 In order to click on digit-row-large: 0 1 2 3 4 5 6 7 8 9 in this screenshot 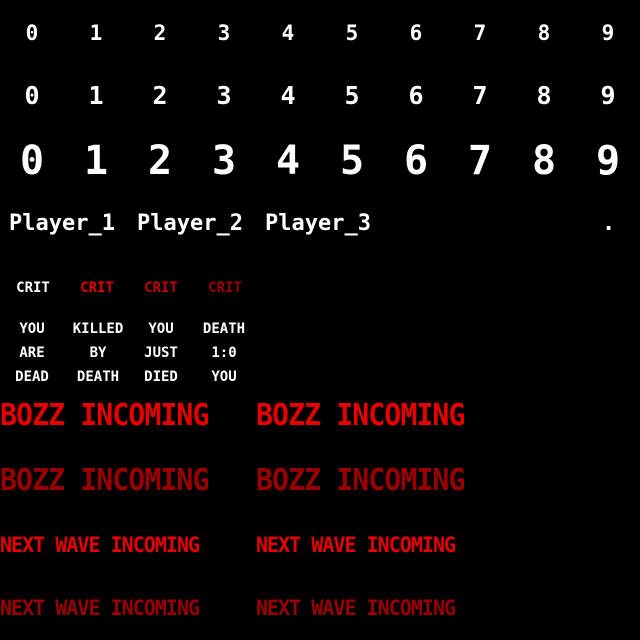, I will do `click(320, 161)`.